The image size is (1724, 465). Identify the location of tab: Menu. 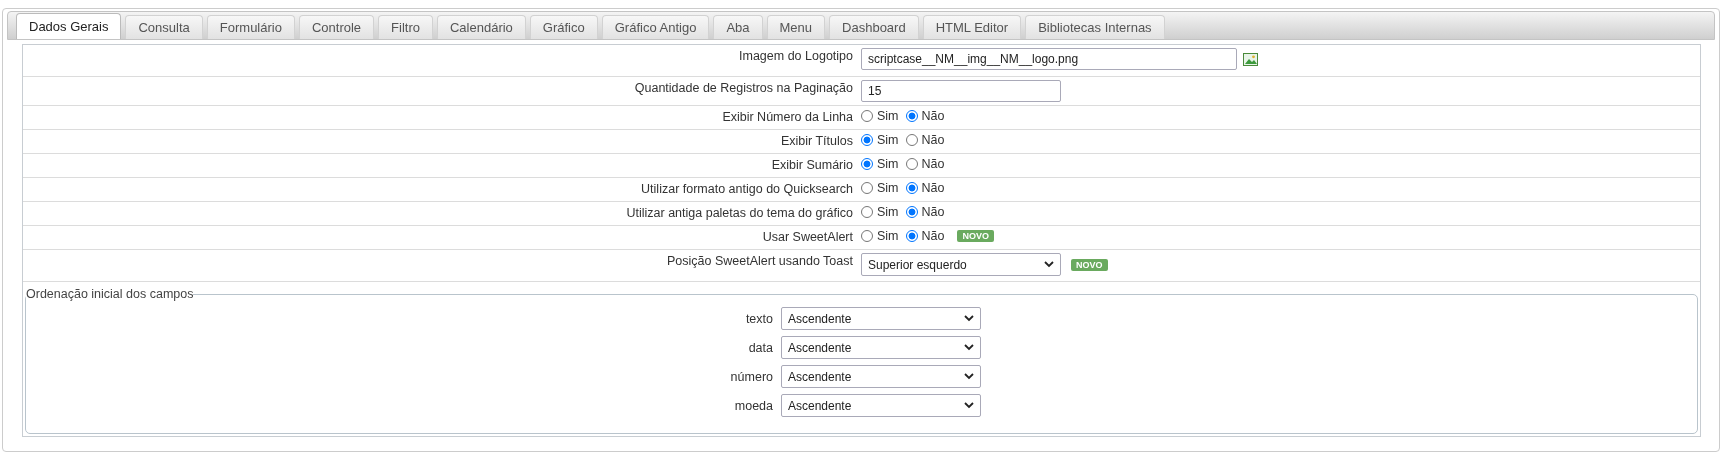
(796, 27).